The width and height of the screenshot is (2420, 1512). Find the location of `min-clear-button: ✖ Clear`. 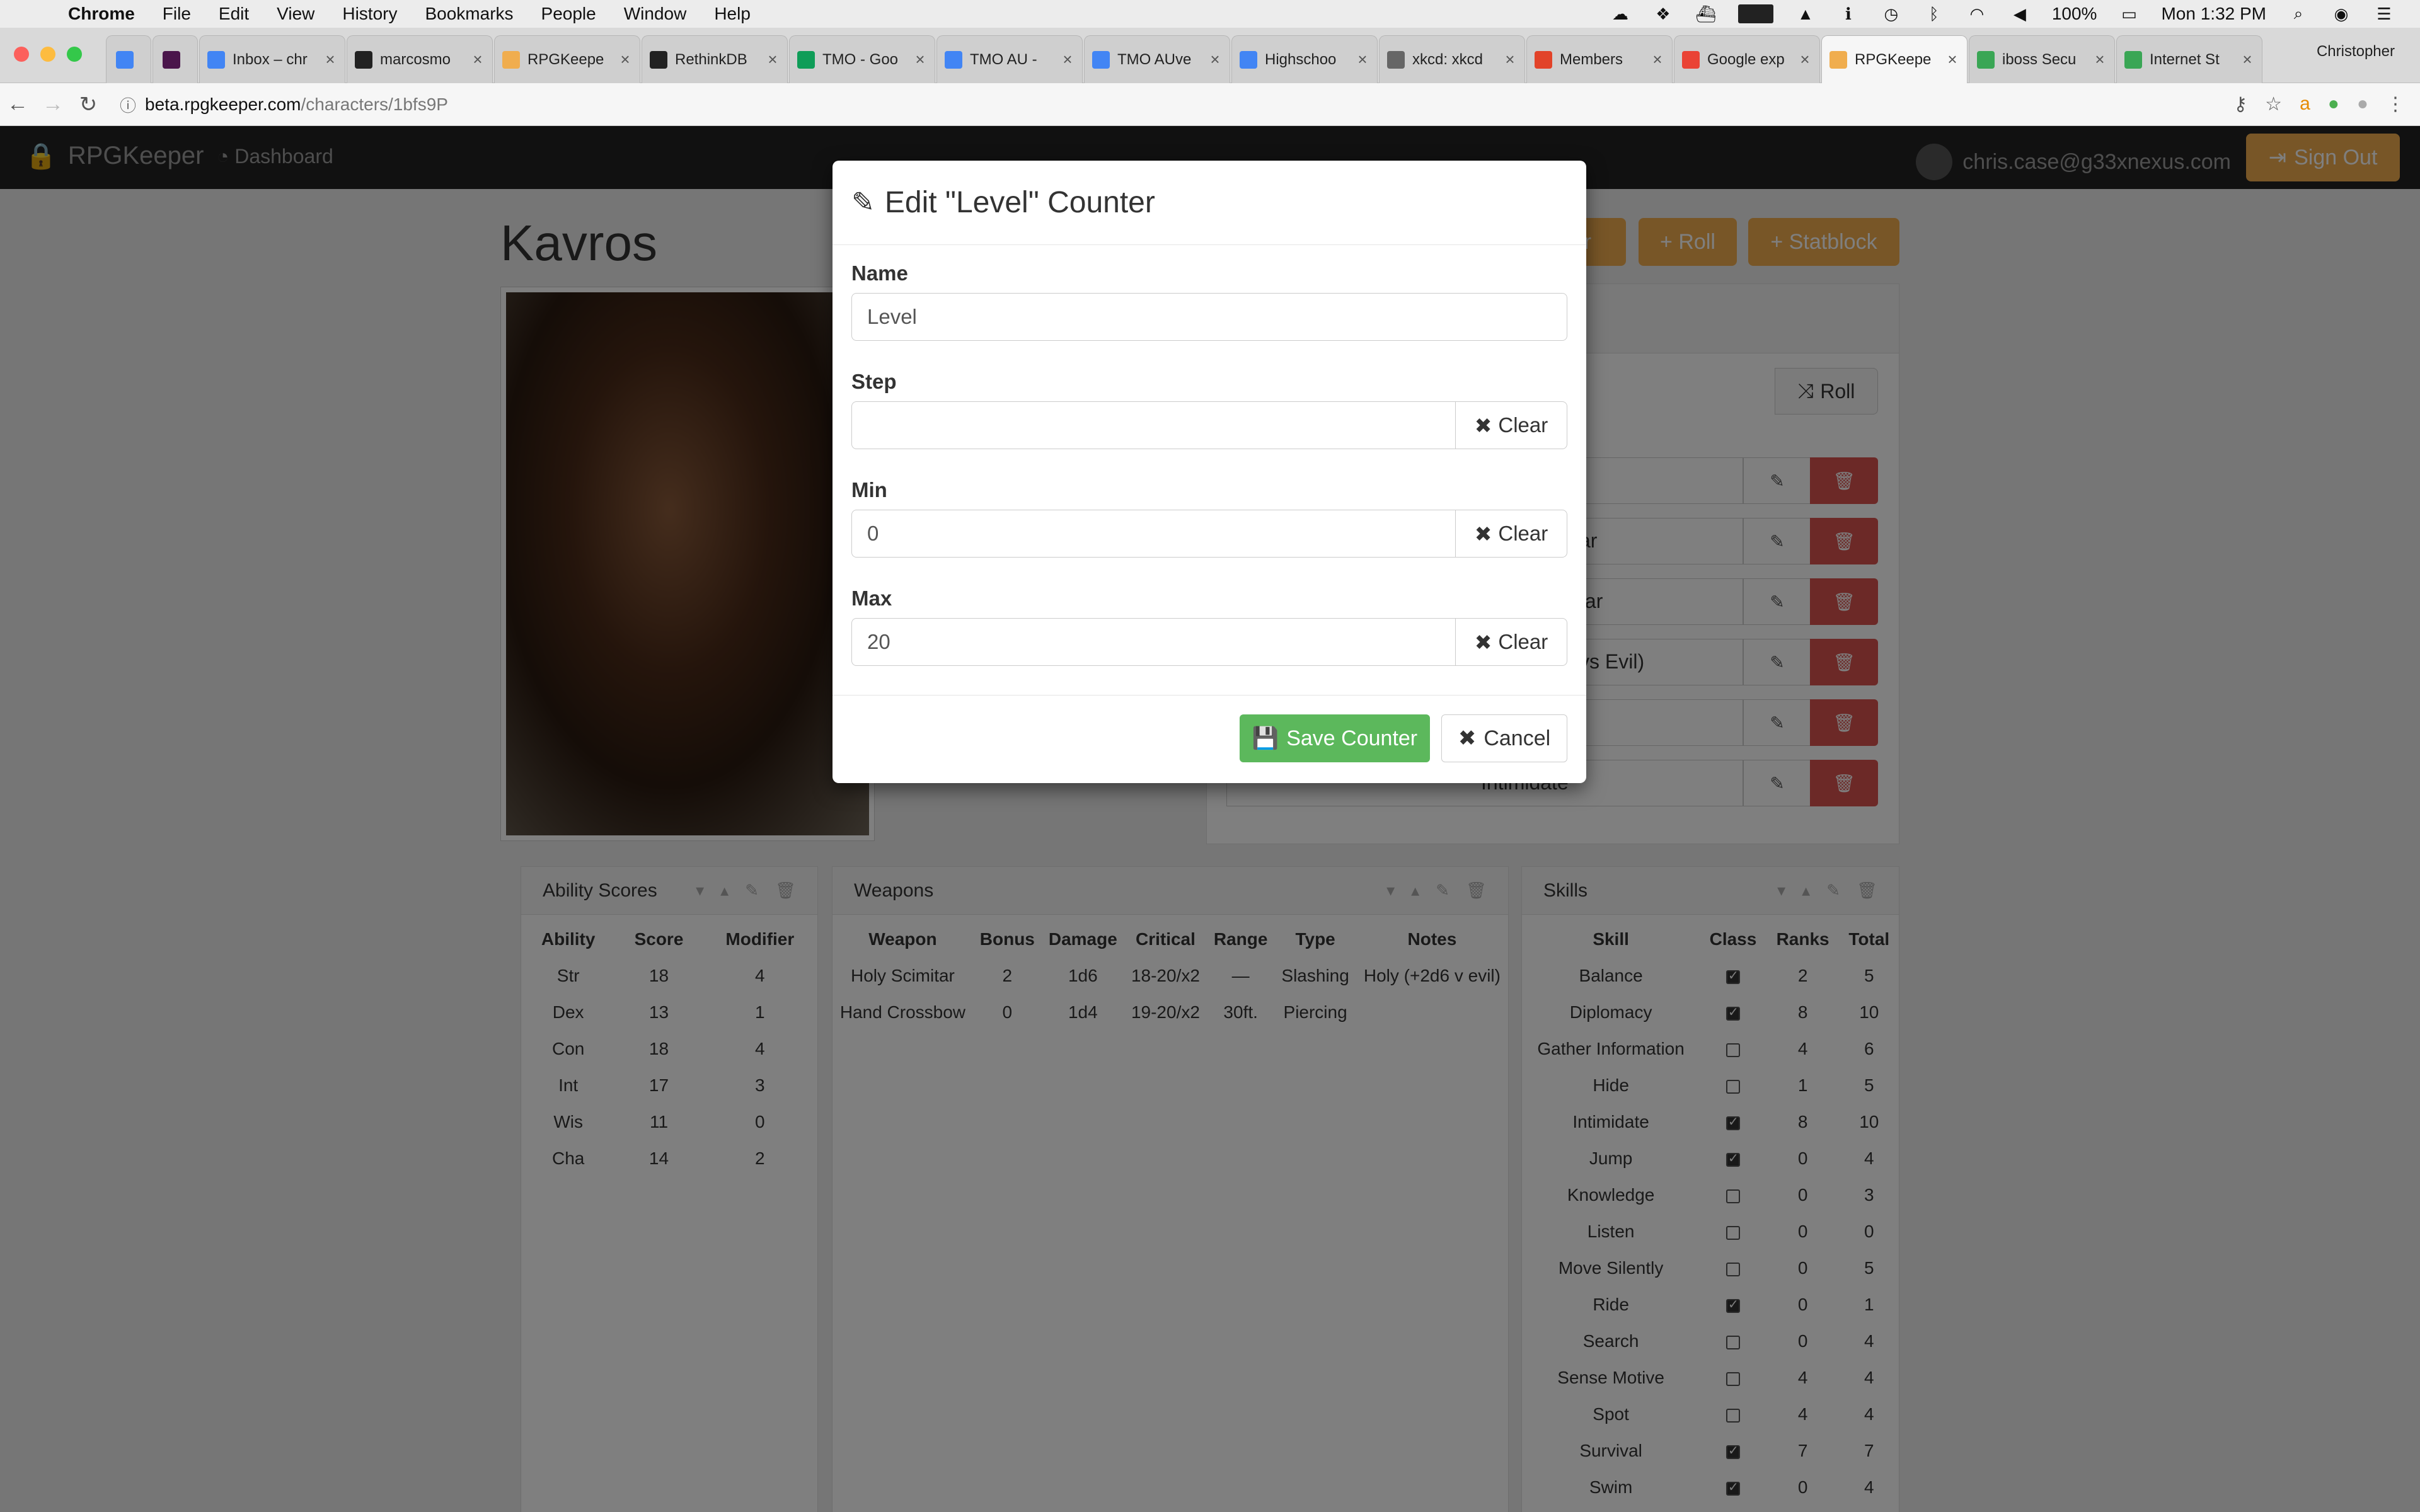

min-clear-button: ✖ Clear is located at coordinates (1511, 534).